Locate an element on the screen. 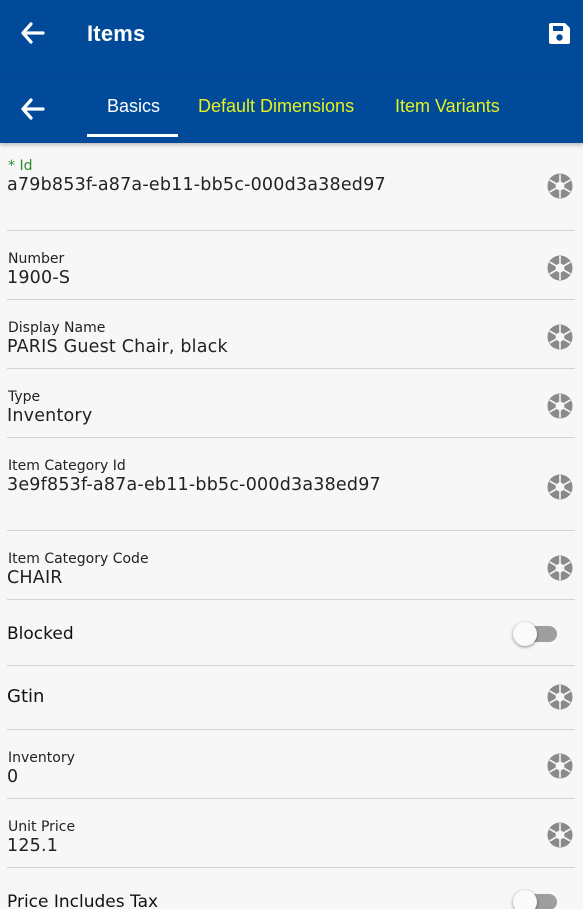  field-item-category-id-label: Item Category Id is located at coordinates (67, 466).